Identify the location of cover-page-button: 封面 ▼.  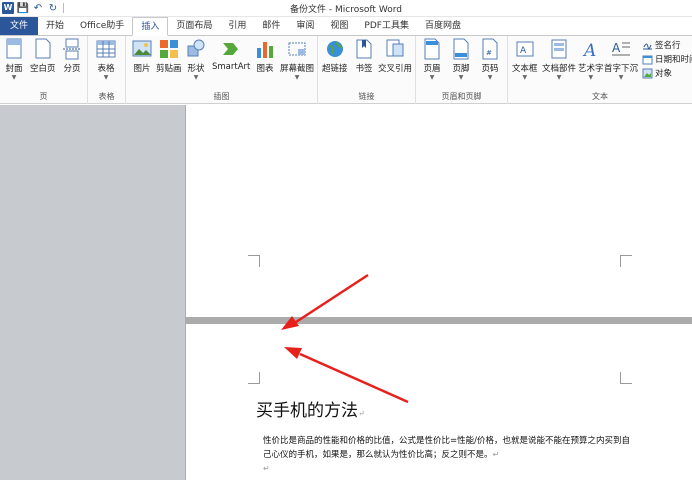
(14, 60).